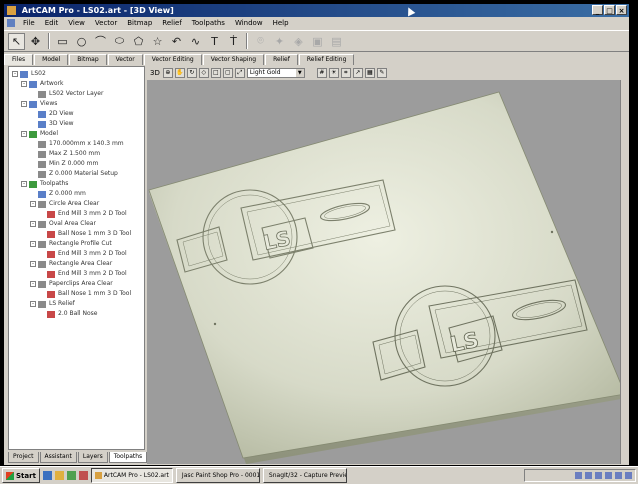 The image size is (638, 484). What do you see at coordinates (281, 23) in the screenshot?
I see `menu-item: Help` at bounding box center [281, 23].